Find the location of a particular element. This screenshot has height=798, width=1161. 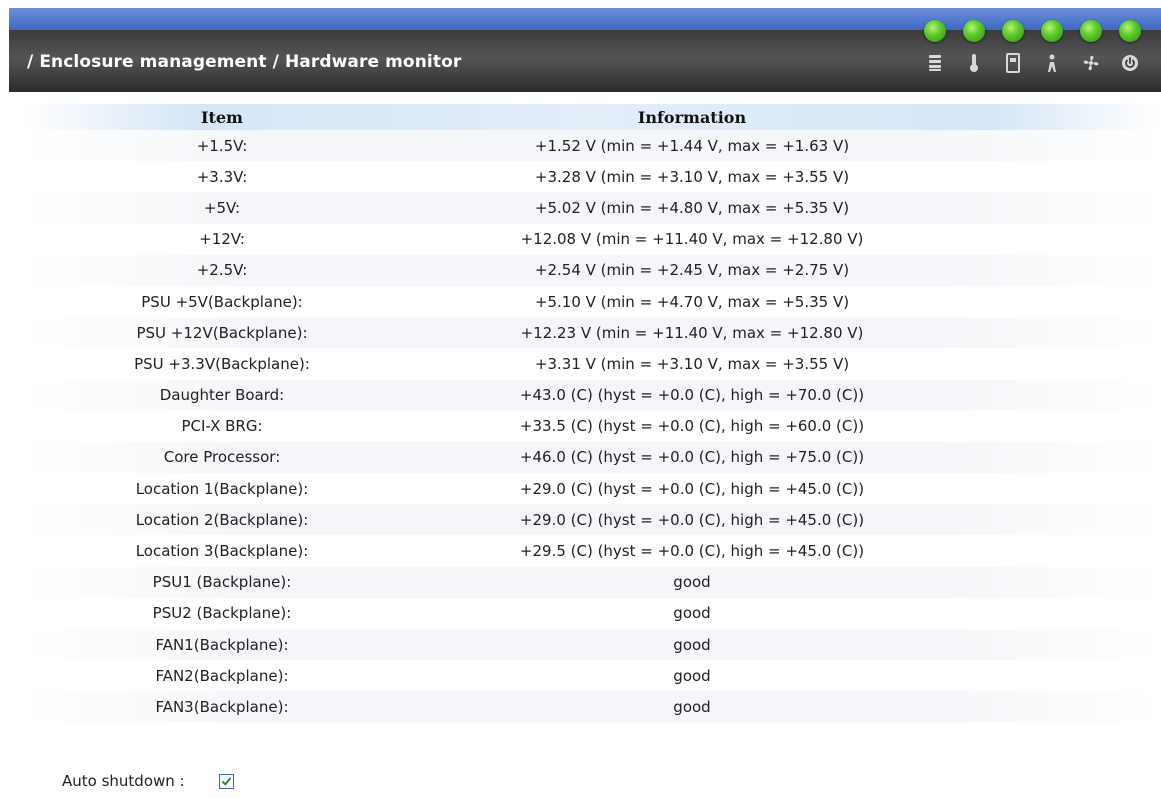

status-cell-thermometer is located at coordinates (973, 47).